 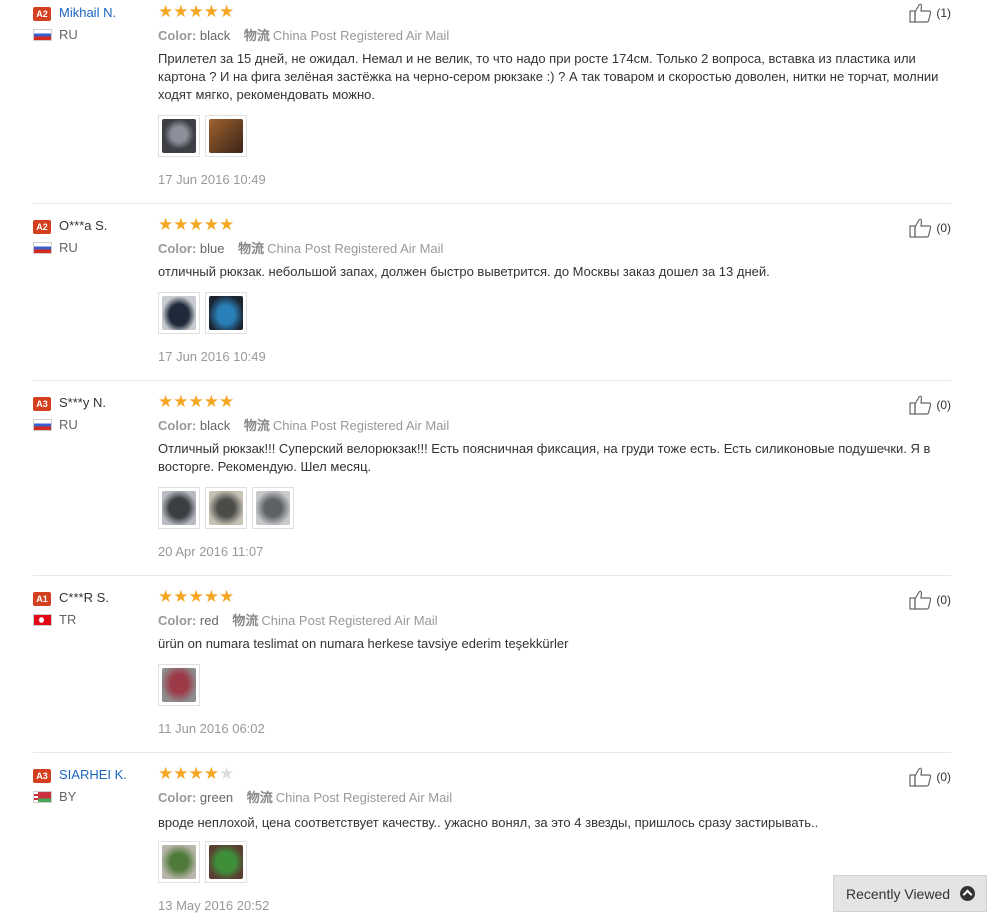 I want to click on turkey-flag-icon, so click(x=42, y=620).